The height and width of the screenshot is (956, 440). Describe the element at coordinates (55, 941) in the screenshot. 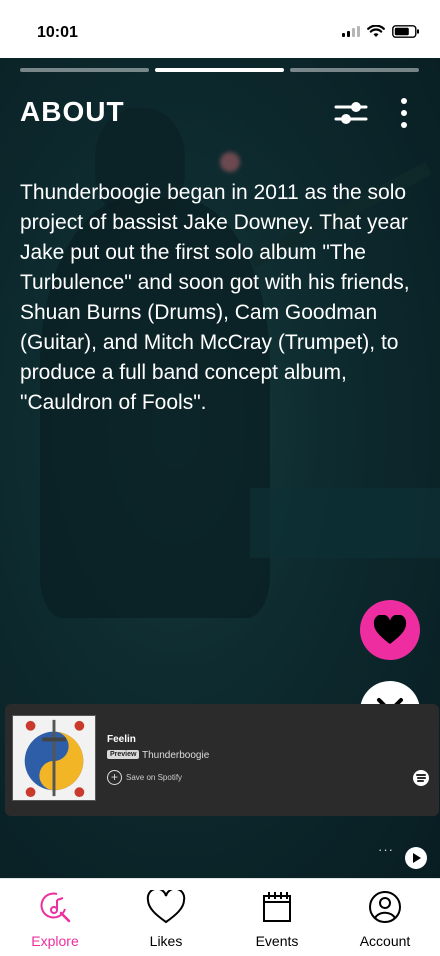

I see `tab-label-explore: Explore` at that location.